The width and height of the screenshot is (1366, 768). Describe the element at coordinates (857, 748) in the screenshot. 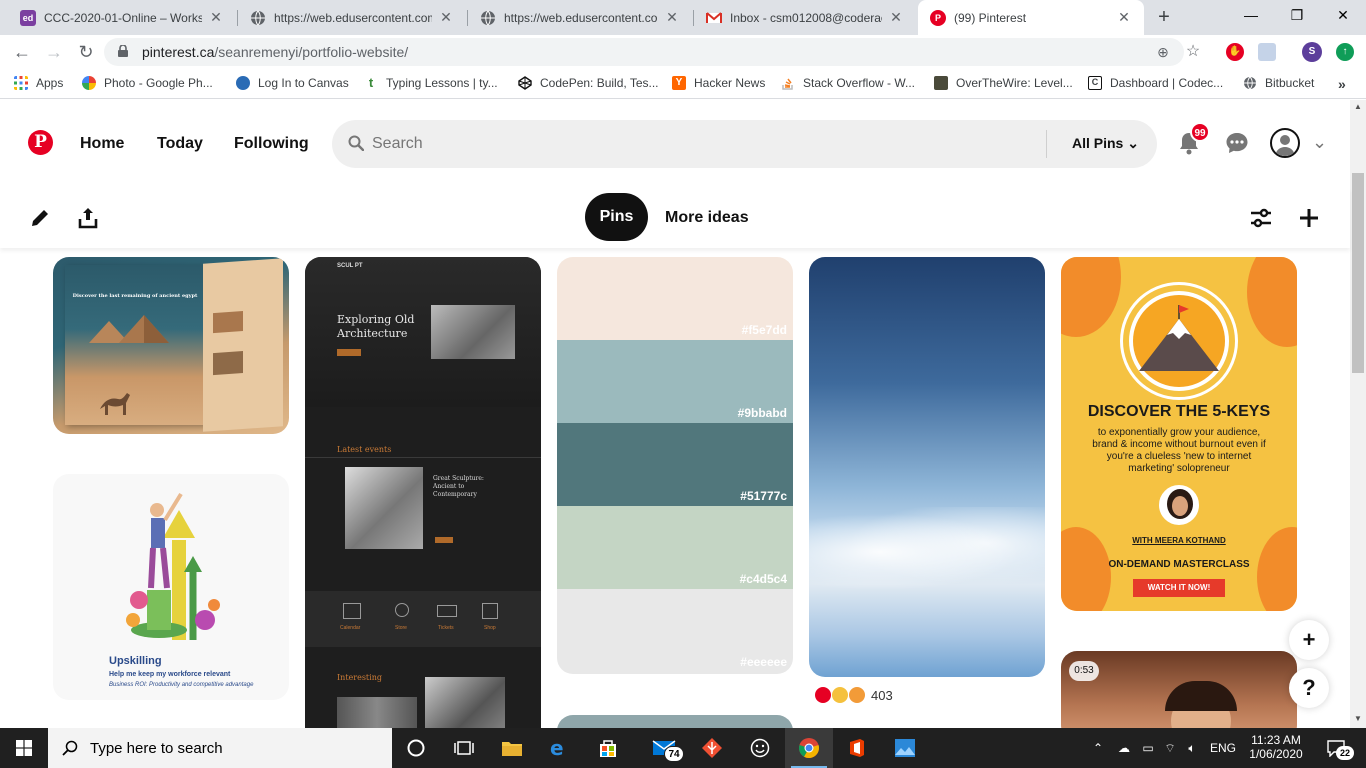

I see `office-app-icon` at that location.